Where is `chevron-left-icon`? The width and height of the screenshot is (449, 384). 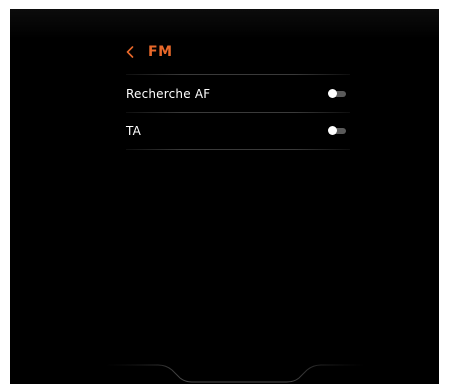
chevron-left-icon is located at coordinates (132, 52).